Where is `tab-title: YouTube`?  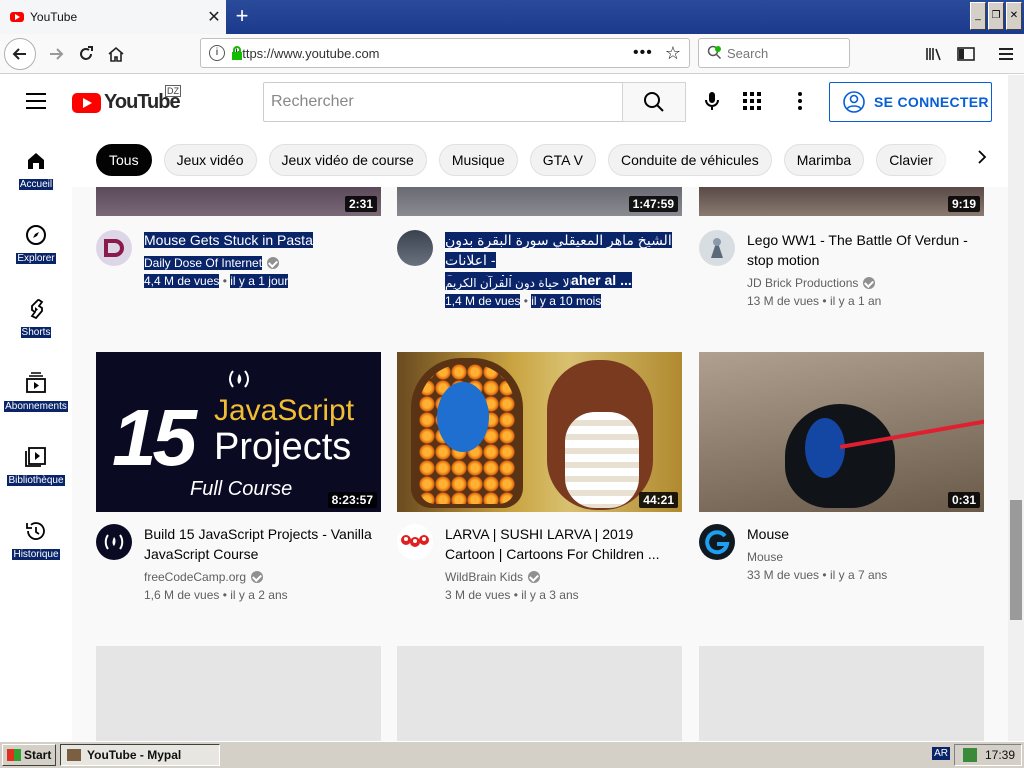
tab-title: YouTube is located at coordinates (54, 17).